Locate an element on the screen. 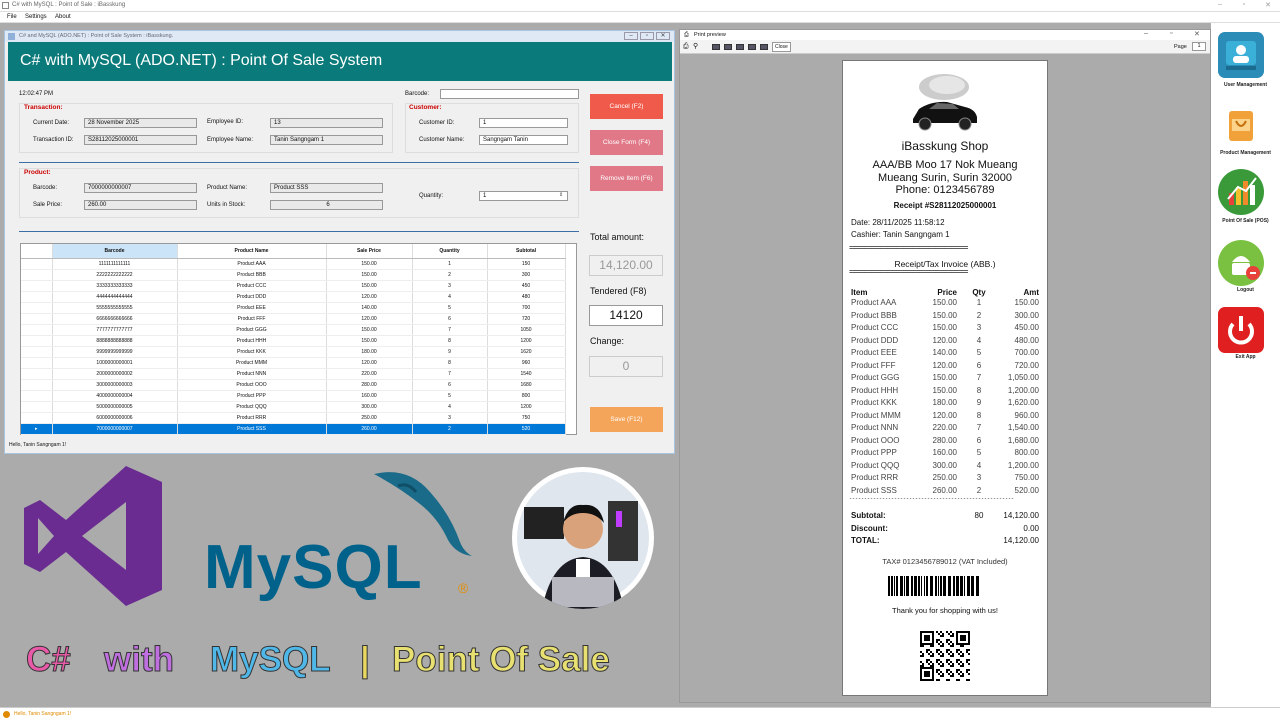 The width and height of the screenshot is (1280, 720). preview-close-button: Close is located at coordinates (781, 47).